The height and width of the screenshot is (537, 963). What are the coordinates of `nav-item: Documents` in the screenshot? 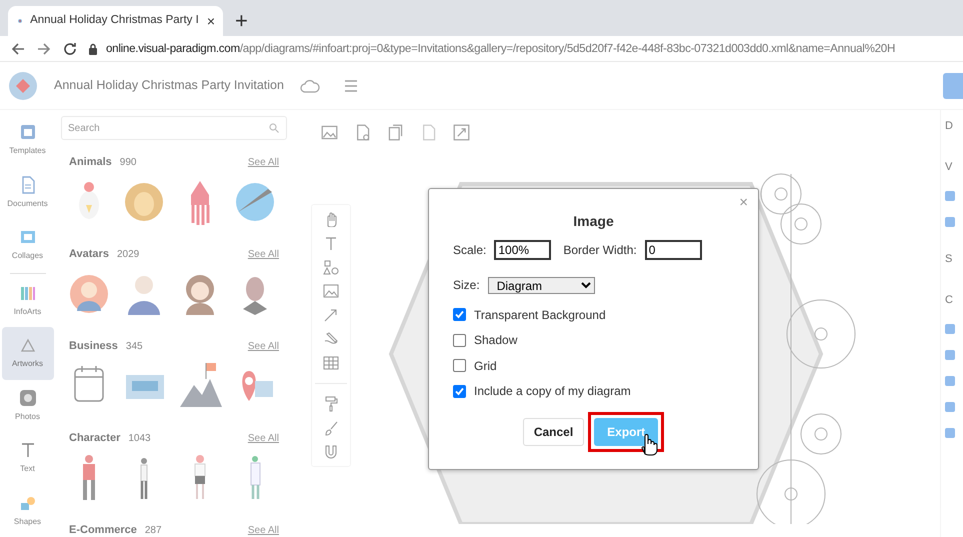 It's located at (28, 192).